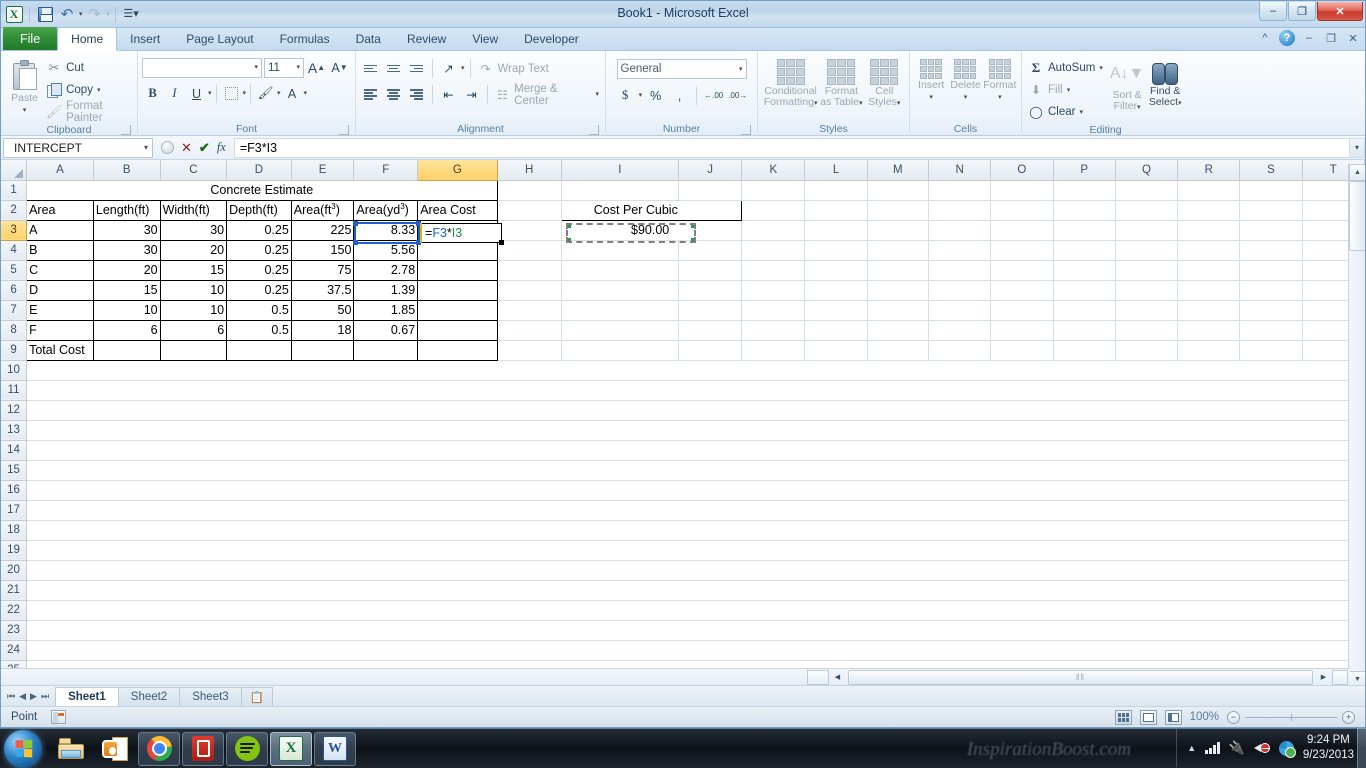  I want to click on cell-N3, so click(960, 230).